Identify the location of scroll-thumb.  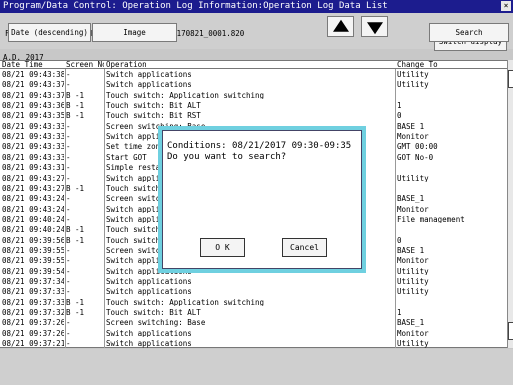
(510, 79).